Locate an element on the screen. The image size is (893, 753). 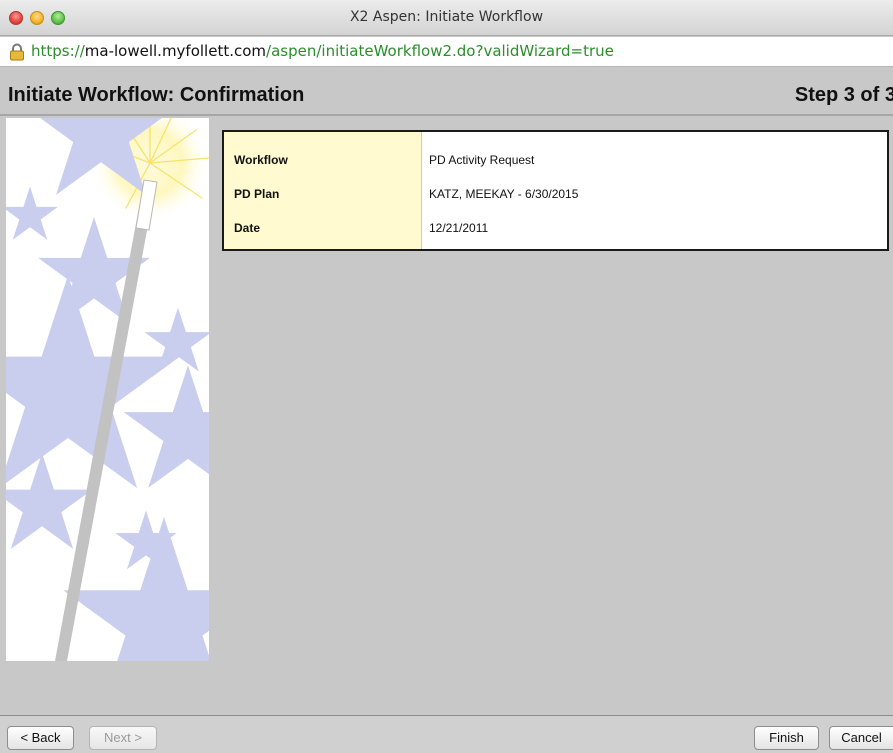
window-title: X2 Aspen: Initiate Workflow is located at coordinates (446, 17).